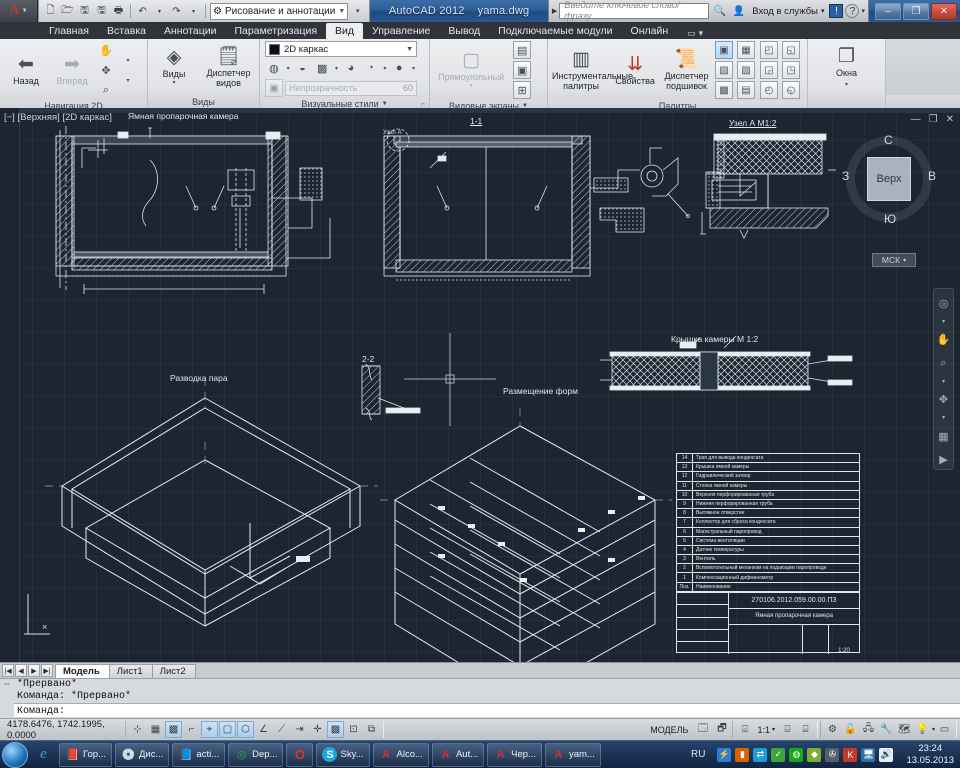  I want to click on polar-tracking-toggle: ⌖, so click(209, 729).